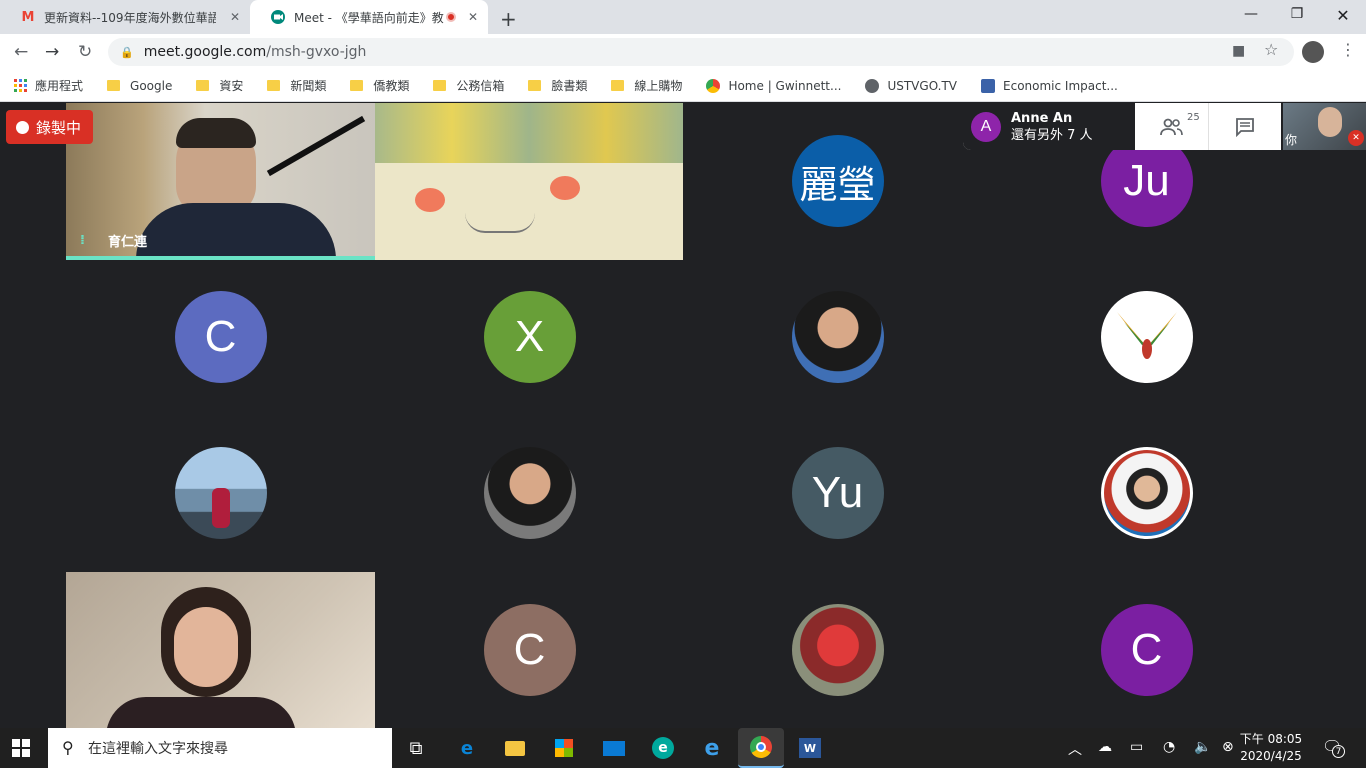 The image size is (1366, 768). I want to click on forward-icon: →, so click(52, 52).